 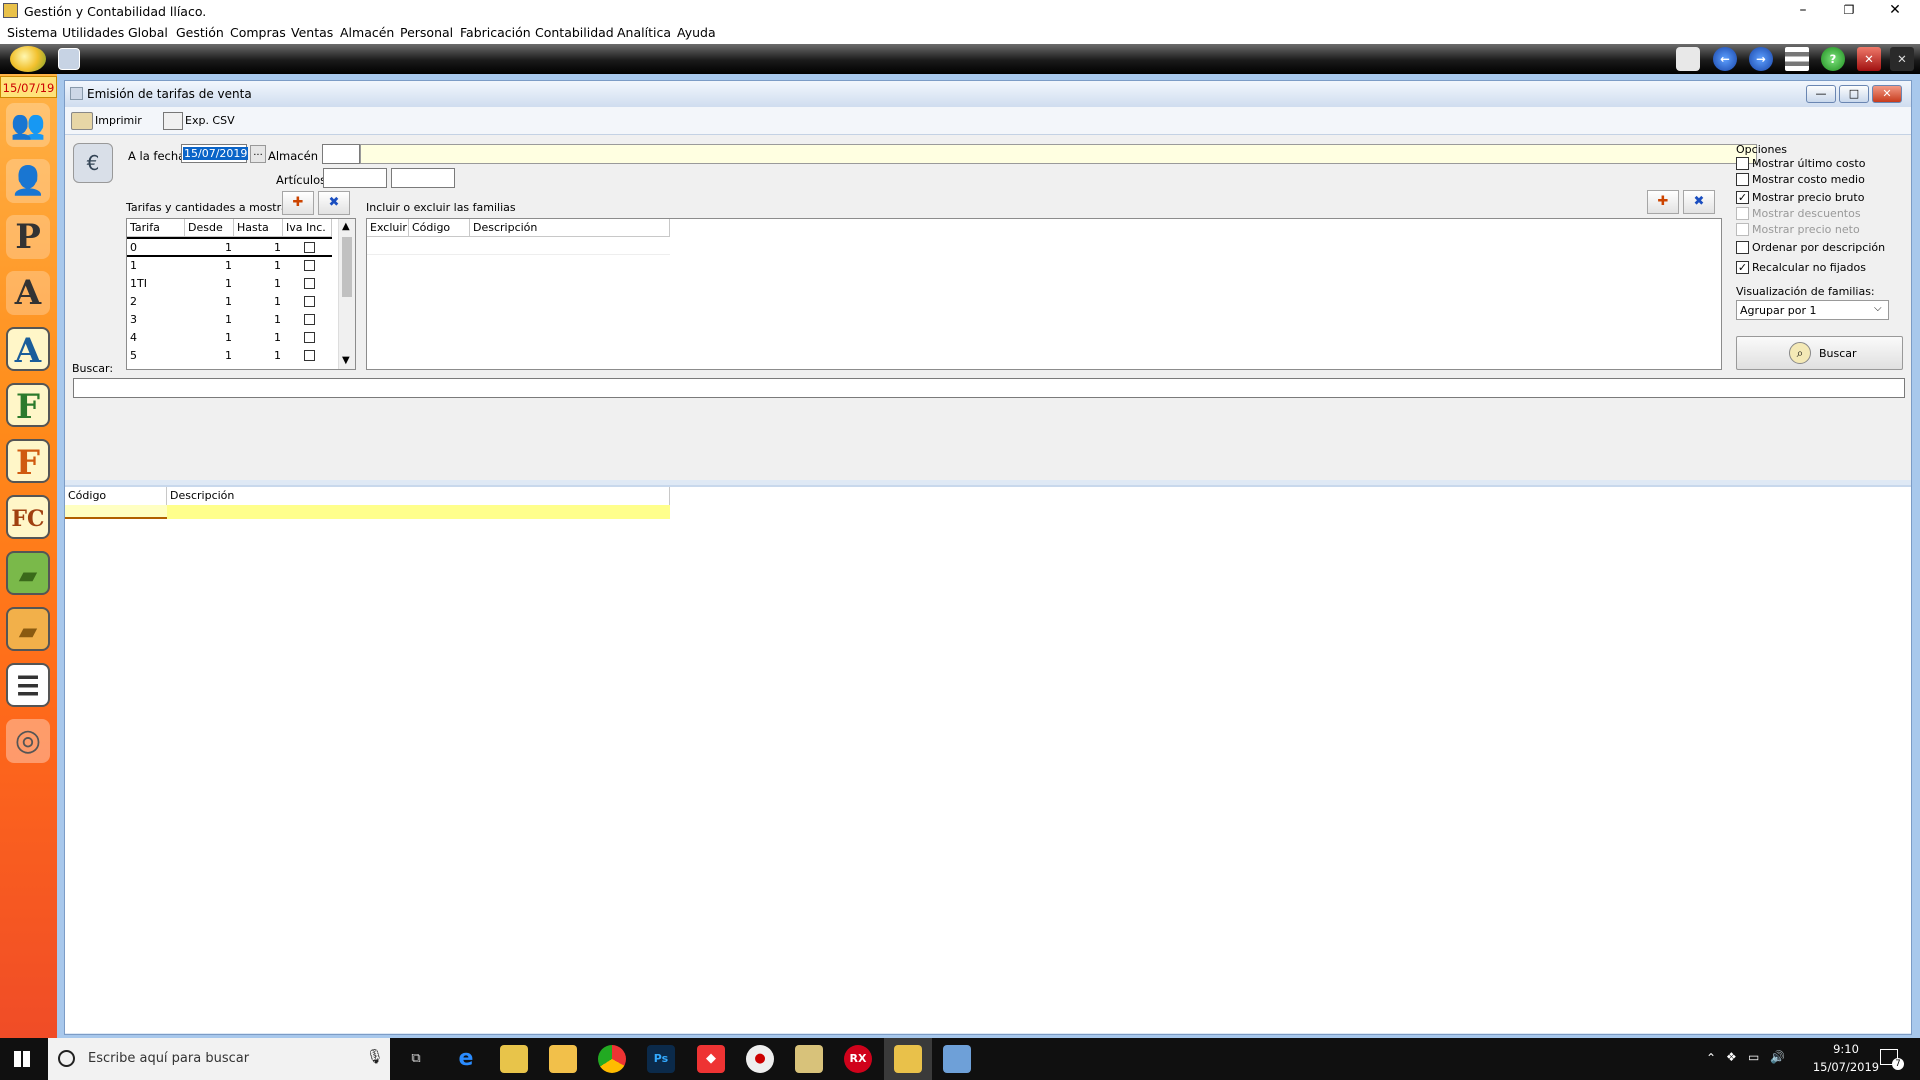 What do you see at coordinates (1699, 202) in the screenshot?
I see `remove-familia-button: ✖` at bounding box center [1699, 202].